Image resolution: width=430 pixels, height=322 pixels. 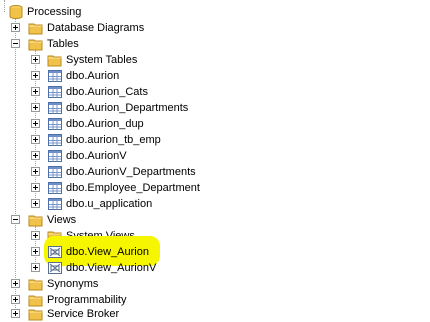 I want to click on table-label: dbo.Aurion, so click(x=93, y=76).